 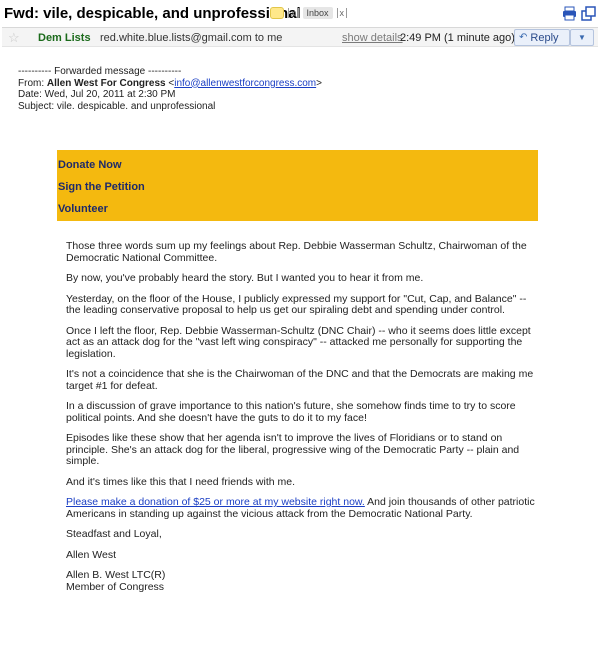 I want to click on remove-label-button: x, so click(x=293, y=13).